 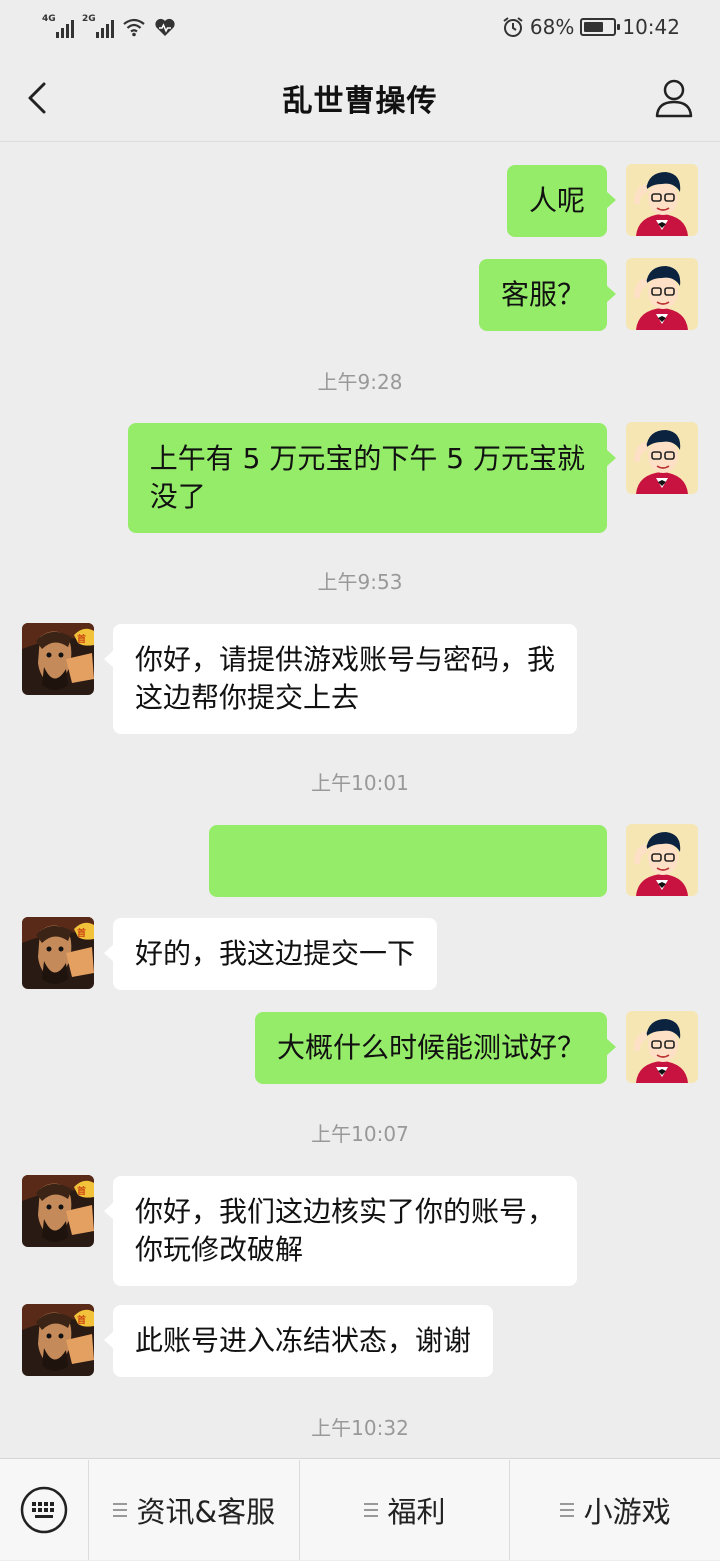 I want to click on message-row: 你好，请提供游戏账号与密码，我 这边帮你提交上去, so click(x=360, y=678).